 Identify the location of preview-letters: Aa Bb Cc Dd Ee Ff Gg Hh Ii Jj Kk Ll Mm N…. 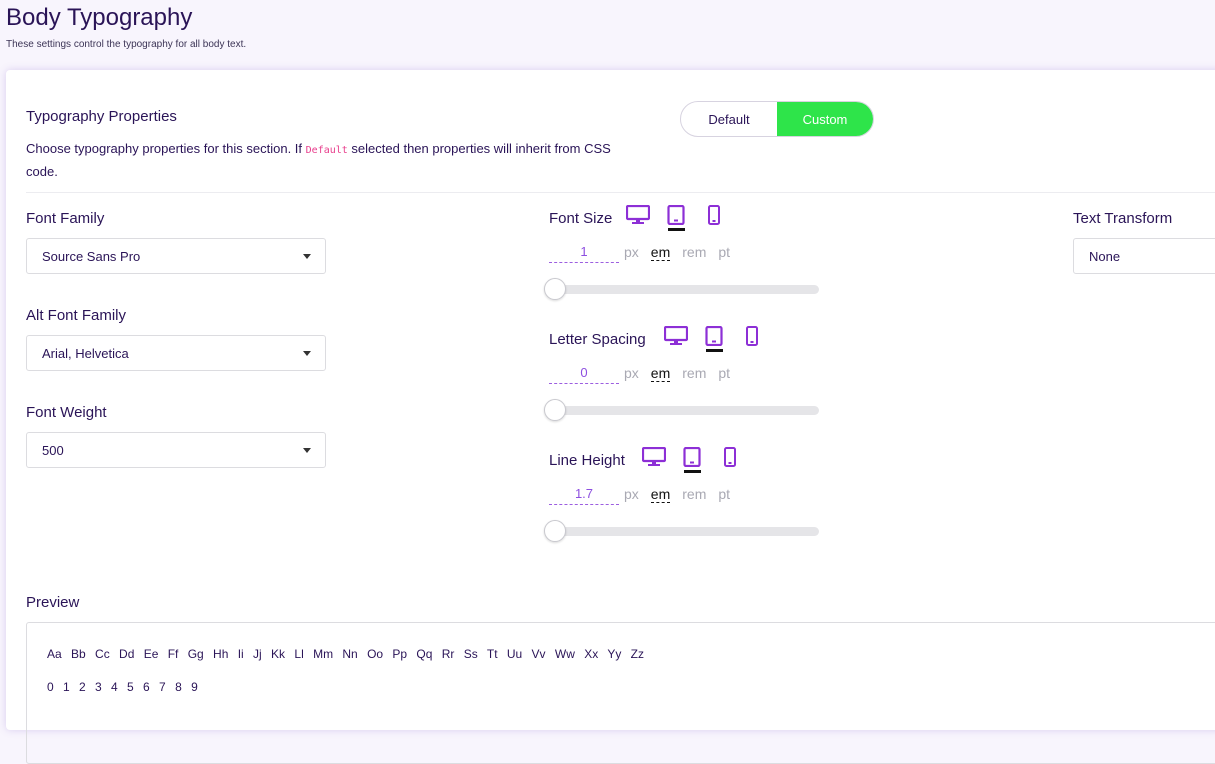
(346, 654).